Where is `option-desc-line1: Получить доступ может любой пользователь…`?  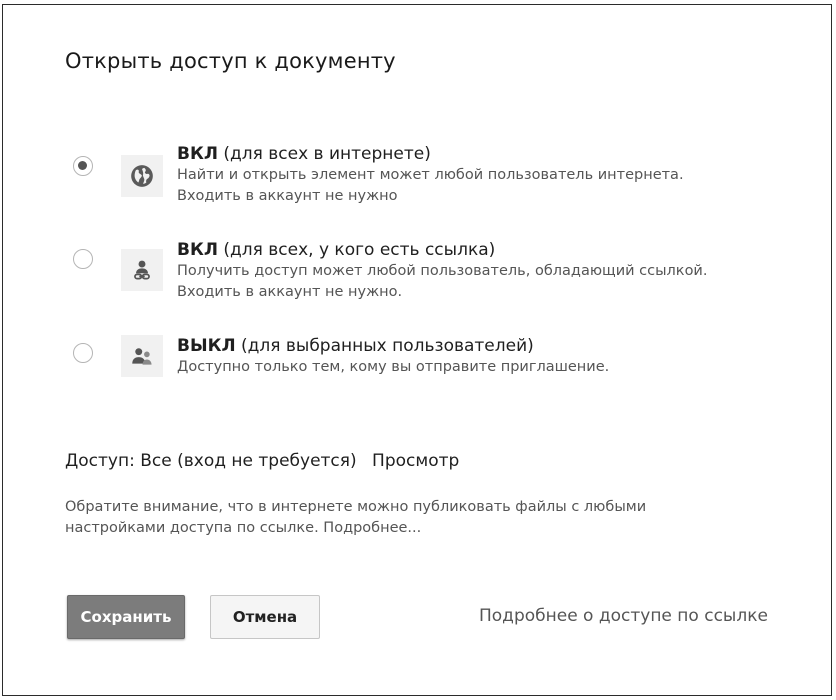 option-desc-line1: Получить доступ может любой пользователь… is located at coordinates (442, 271).